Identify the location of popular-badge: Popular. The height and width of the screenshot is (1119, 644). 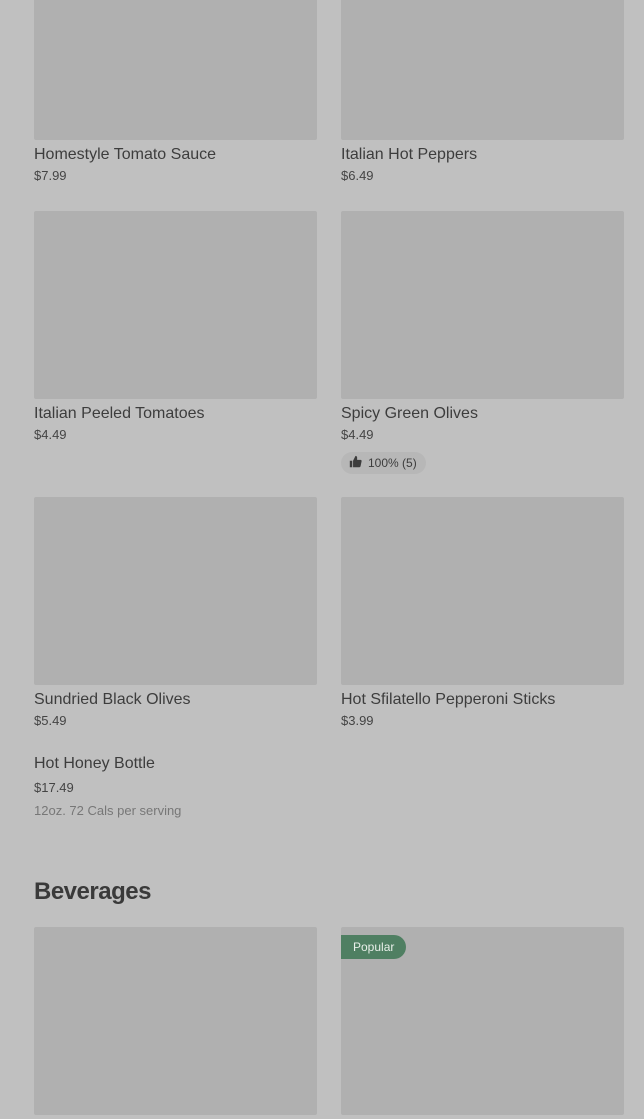
(374, 947).